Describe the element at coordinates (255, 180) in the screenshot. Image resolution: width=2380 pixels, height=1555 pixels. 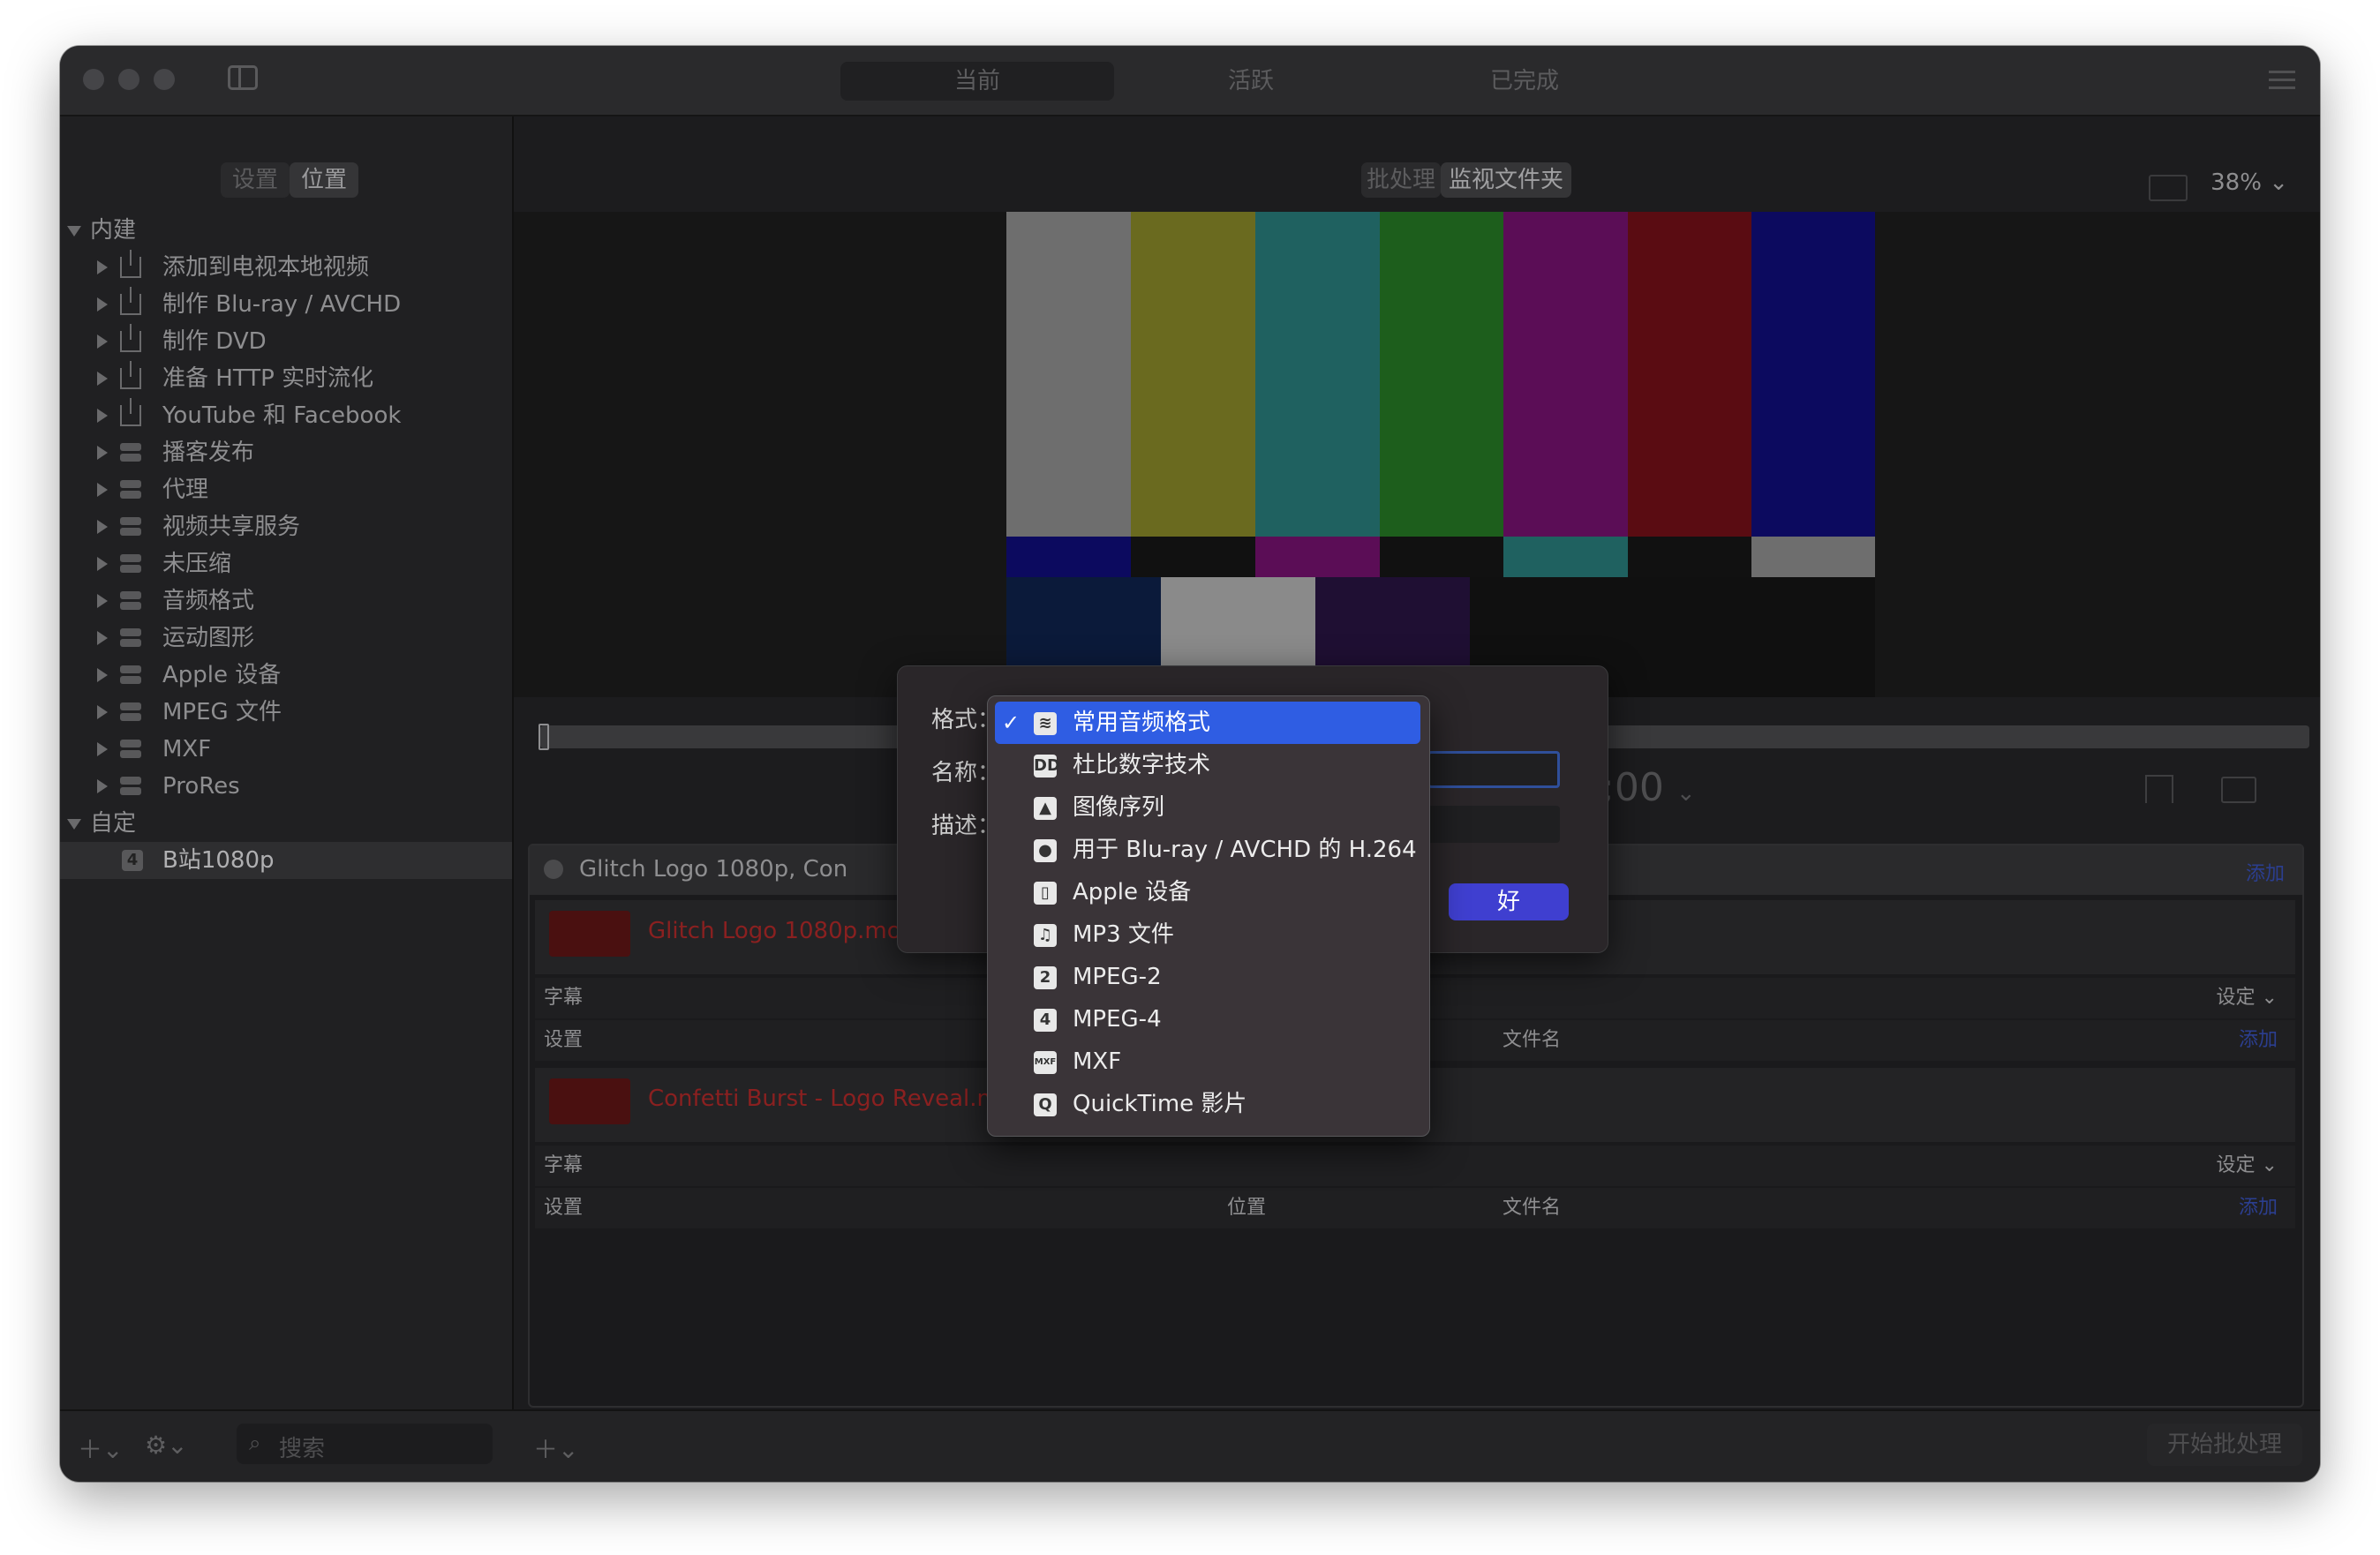
I see `segment-settings: 设置` at that location.